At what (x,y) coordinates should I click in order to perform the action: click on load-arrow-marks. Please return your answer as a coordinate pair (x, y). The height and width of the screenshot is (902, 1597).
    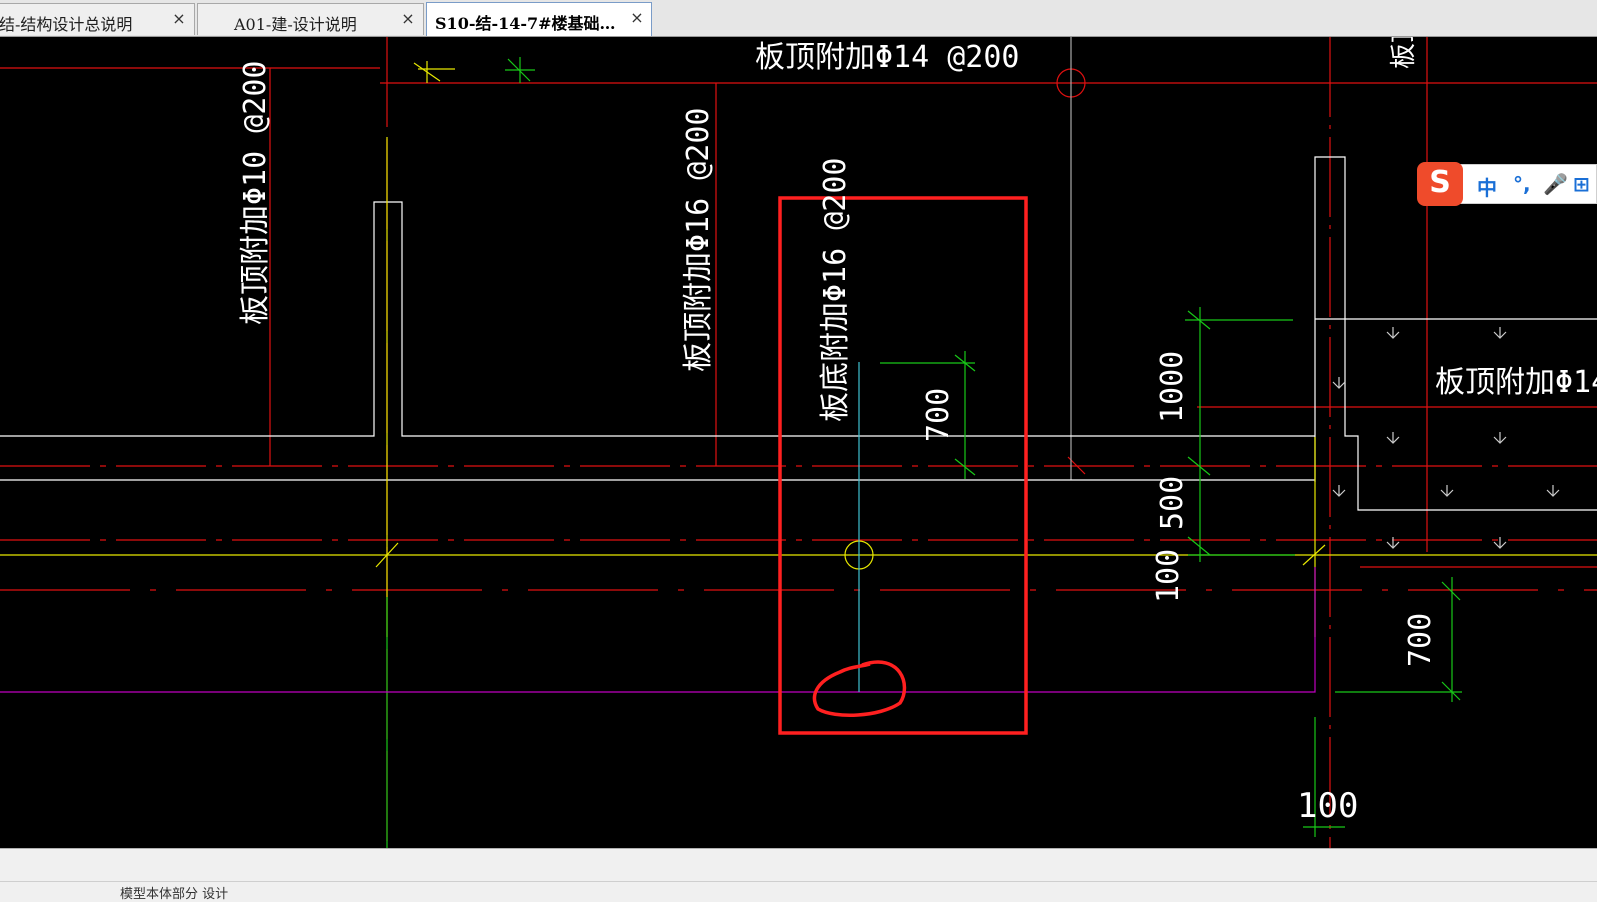
    Looking at the image, I should click on (1446, 438).